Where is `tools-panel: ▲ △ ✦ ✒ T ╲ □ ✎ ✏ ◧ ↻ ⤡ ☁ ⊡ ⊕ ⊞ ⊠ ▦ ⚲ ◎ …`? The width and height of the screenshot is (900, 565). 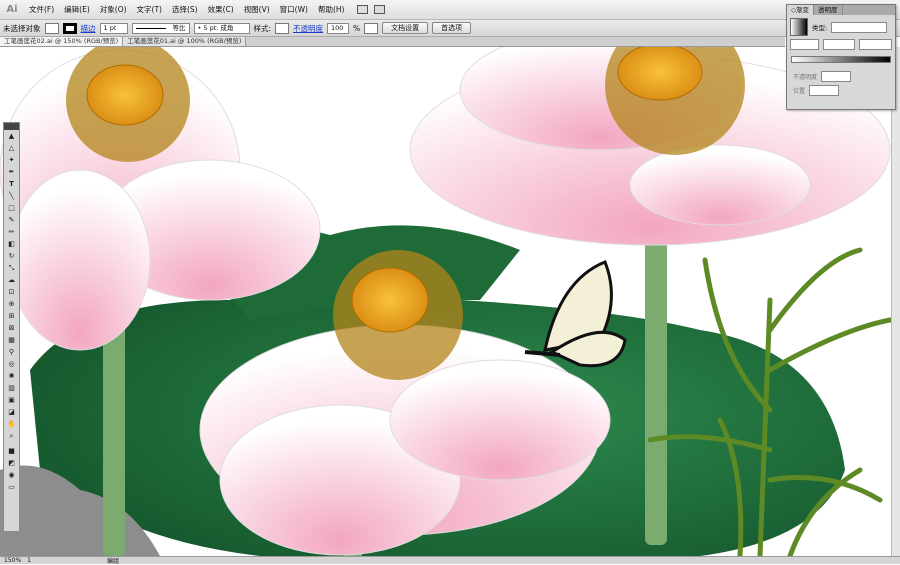 tools-panel: ▲ △ ✦ ✒ T ╲ □ ✎ ✏ ◧ ↻ ⤡ ☁ ⊡ ⊕ ⊞ ⊠ ▦ ⚲ ◎ … is located at coordinates (11, 327).